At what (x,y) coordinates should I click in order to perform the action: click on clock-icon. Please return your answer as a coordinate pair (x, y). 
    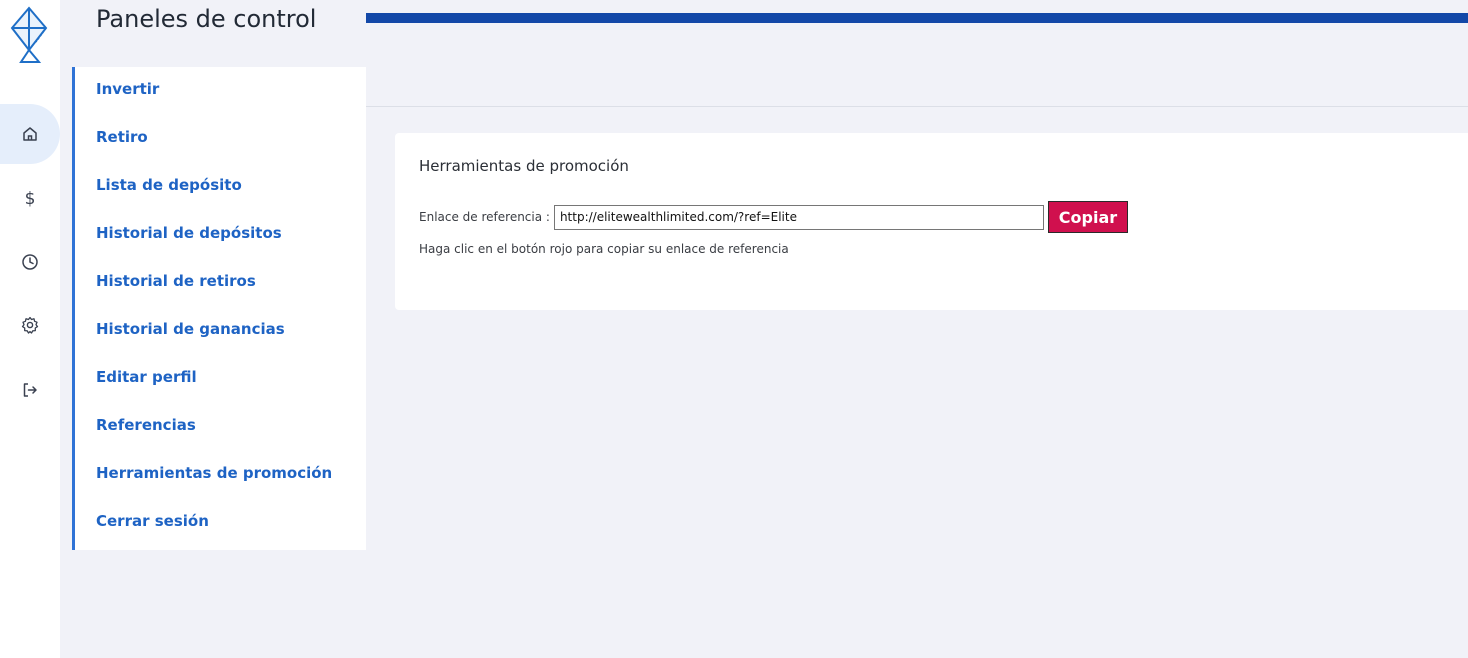
    Looking at the image, I should click on (30, 262).